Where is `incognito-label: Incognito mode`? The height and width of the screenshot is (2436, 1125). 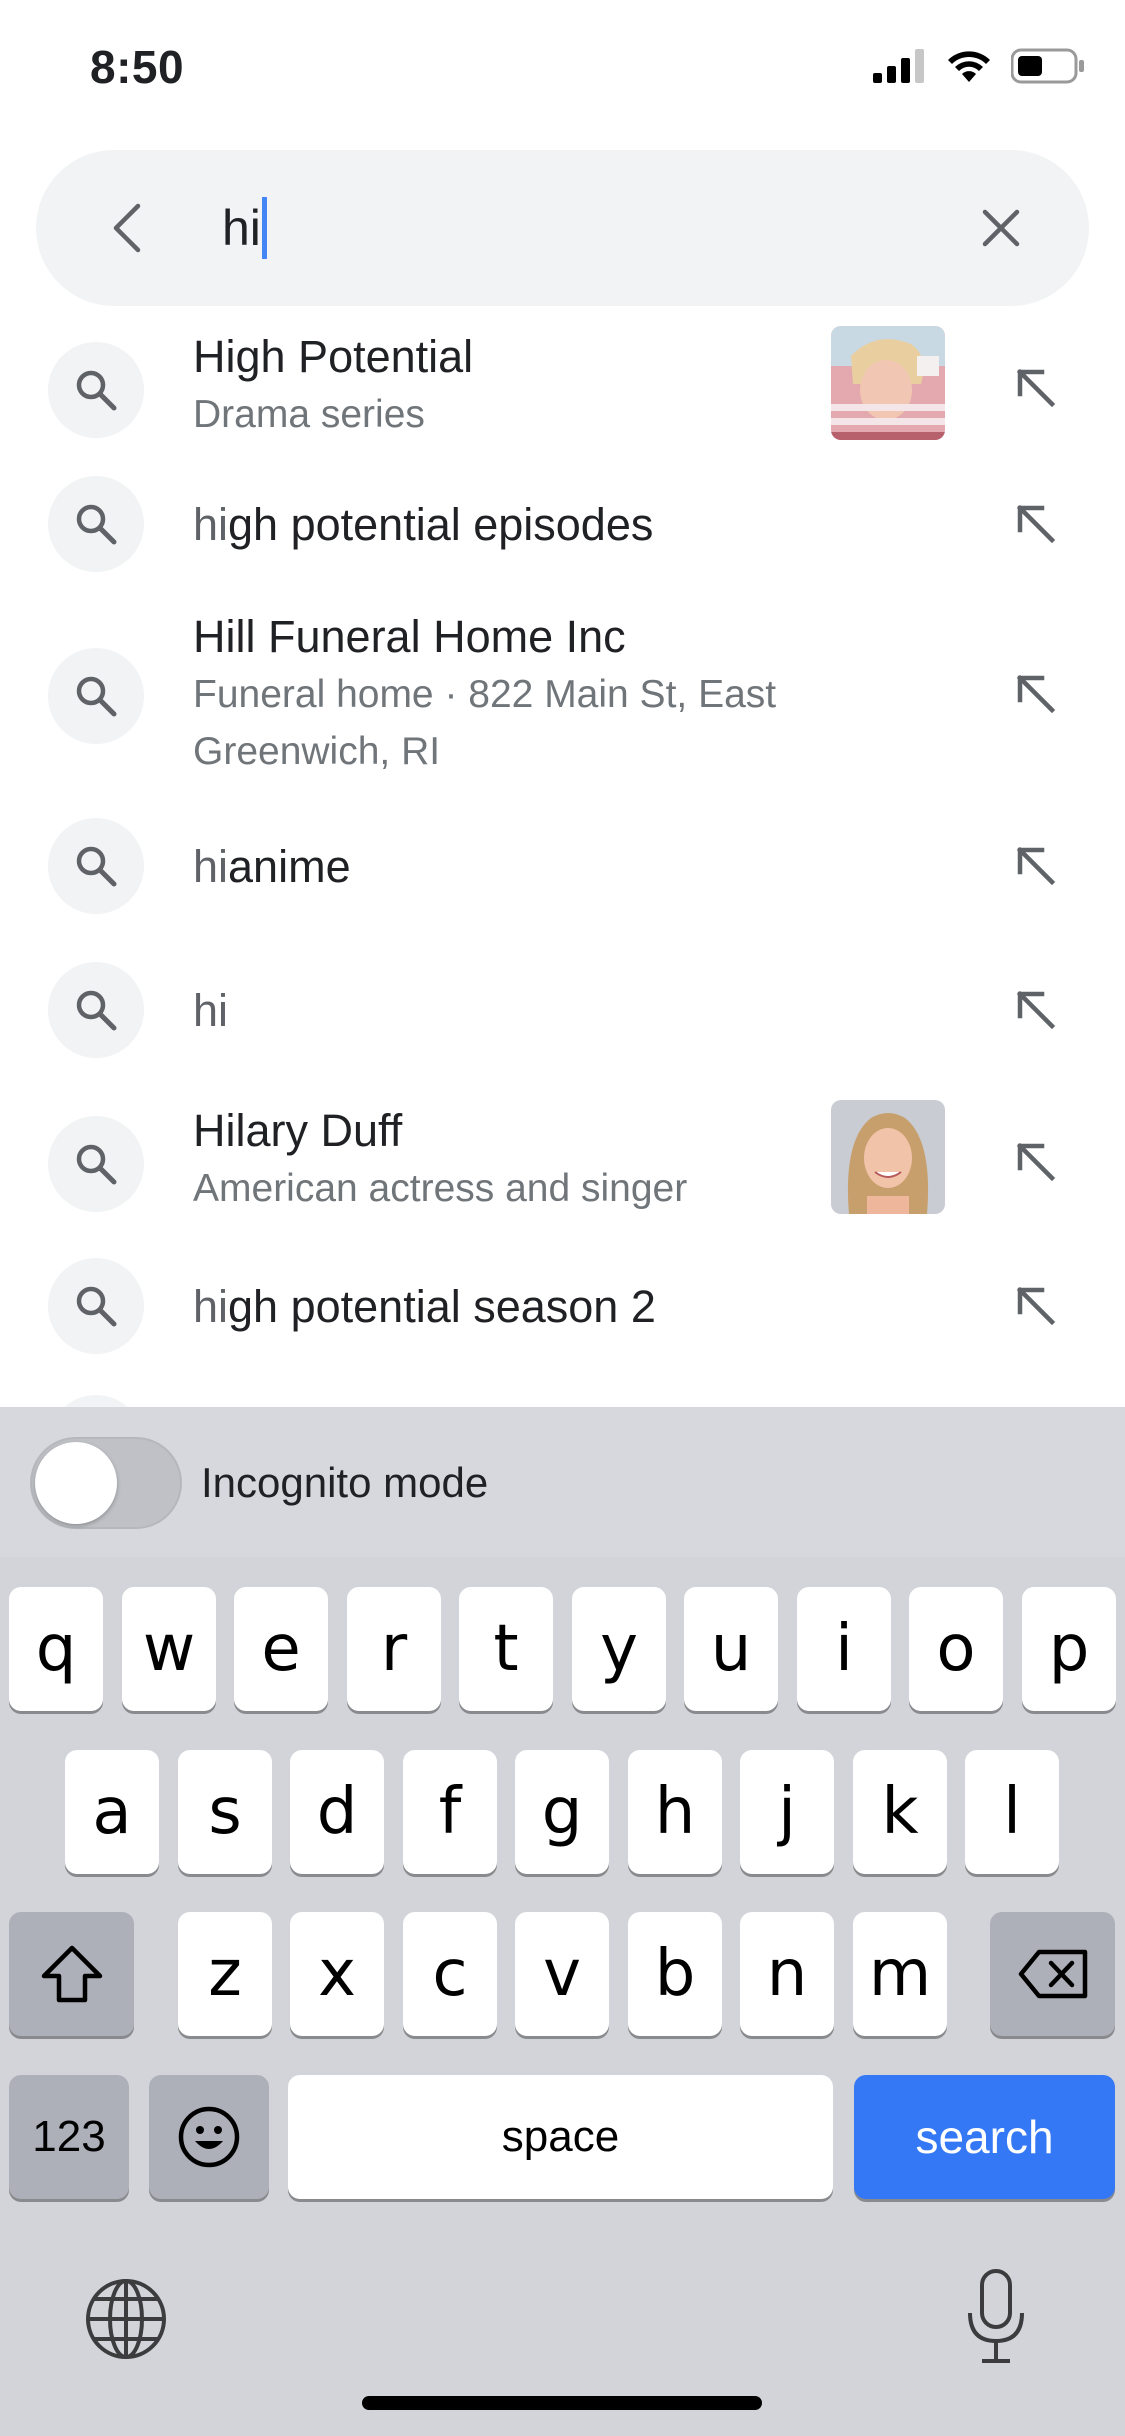 incognito-label: Incognito mode is located at coordinates (345, 1482).